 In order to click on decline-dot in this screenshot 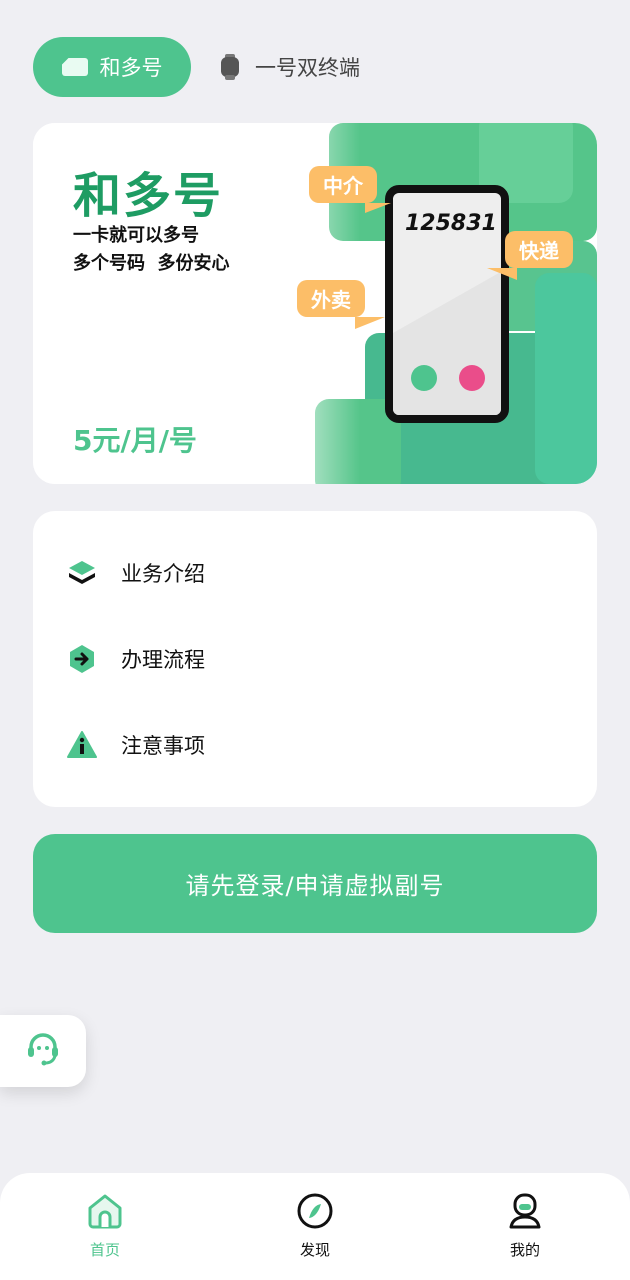, I will do `click(472, 378)`.